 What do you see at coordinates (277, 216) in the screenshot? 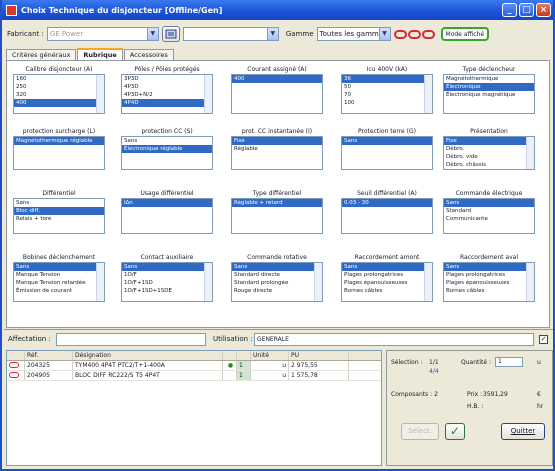
I see `listbox: Réglable + retard` at bounding box center [277, 216].